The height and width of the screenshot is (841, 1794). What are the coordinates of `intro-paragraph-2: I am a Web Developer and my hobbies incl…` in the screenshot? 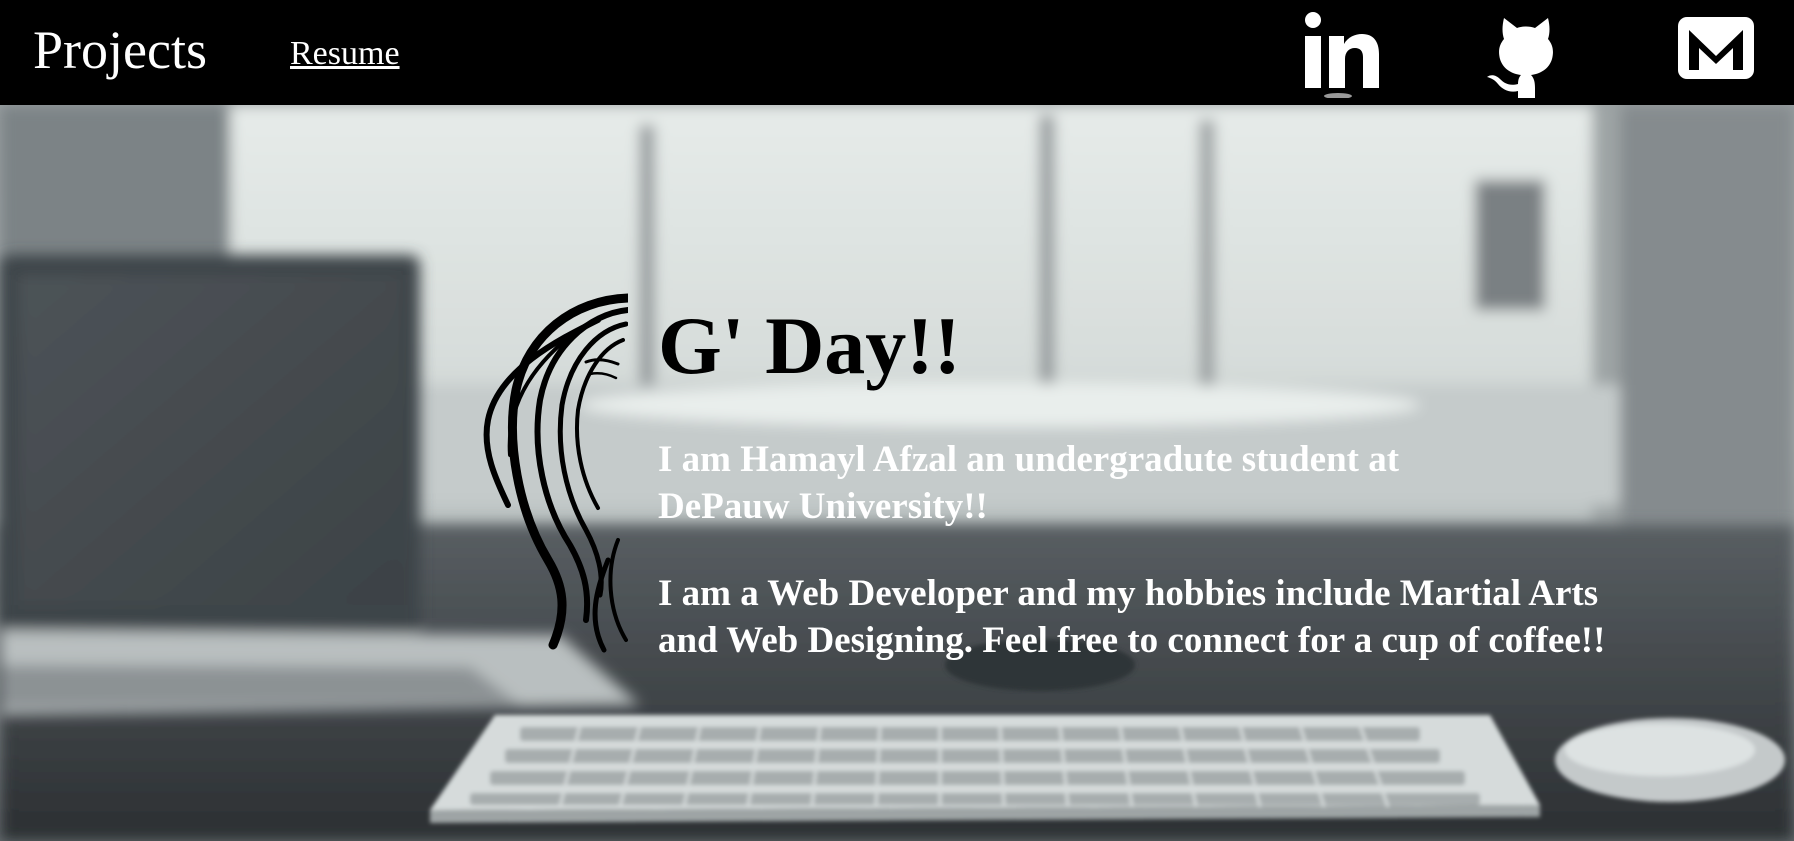 It's located at (1132, 617).